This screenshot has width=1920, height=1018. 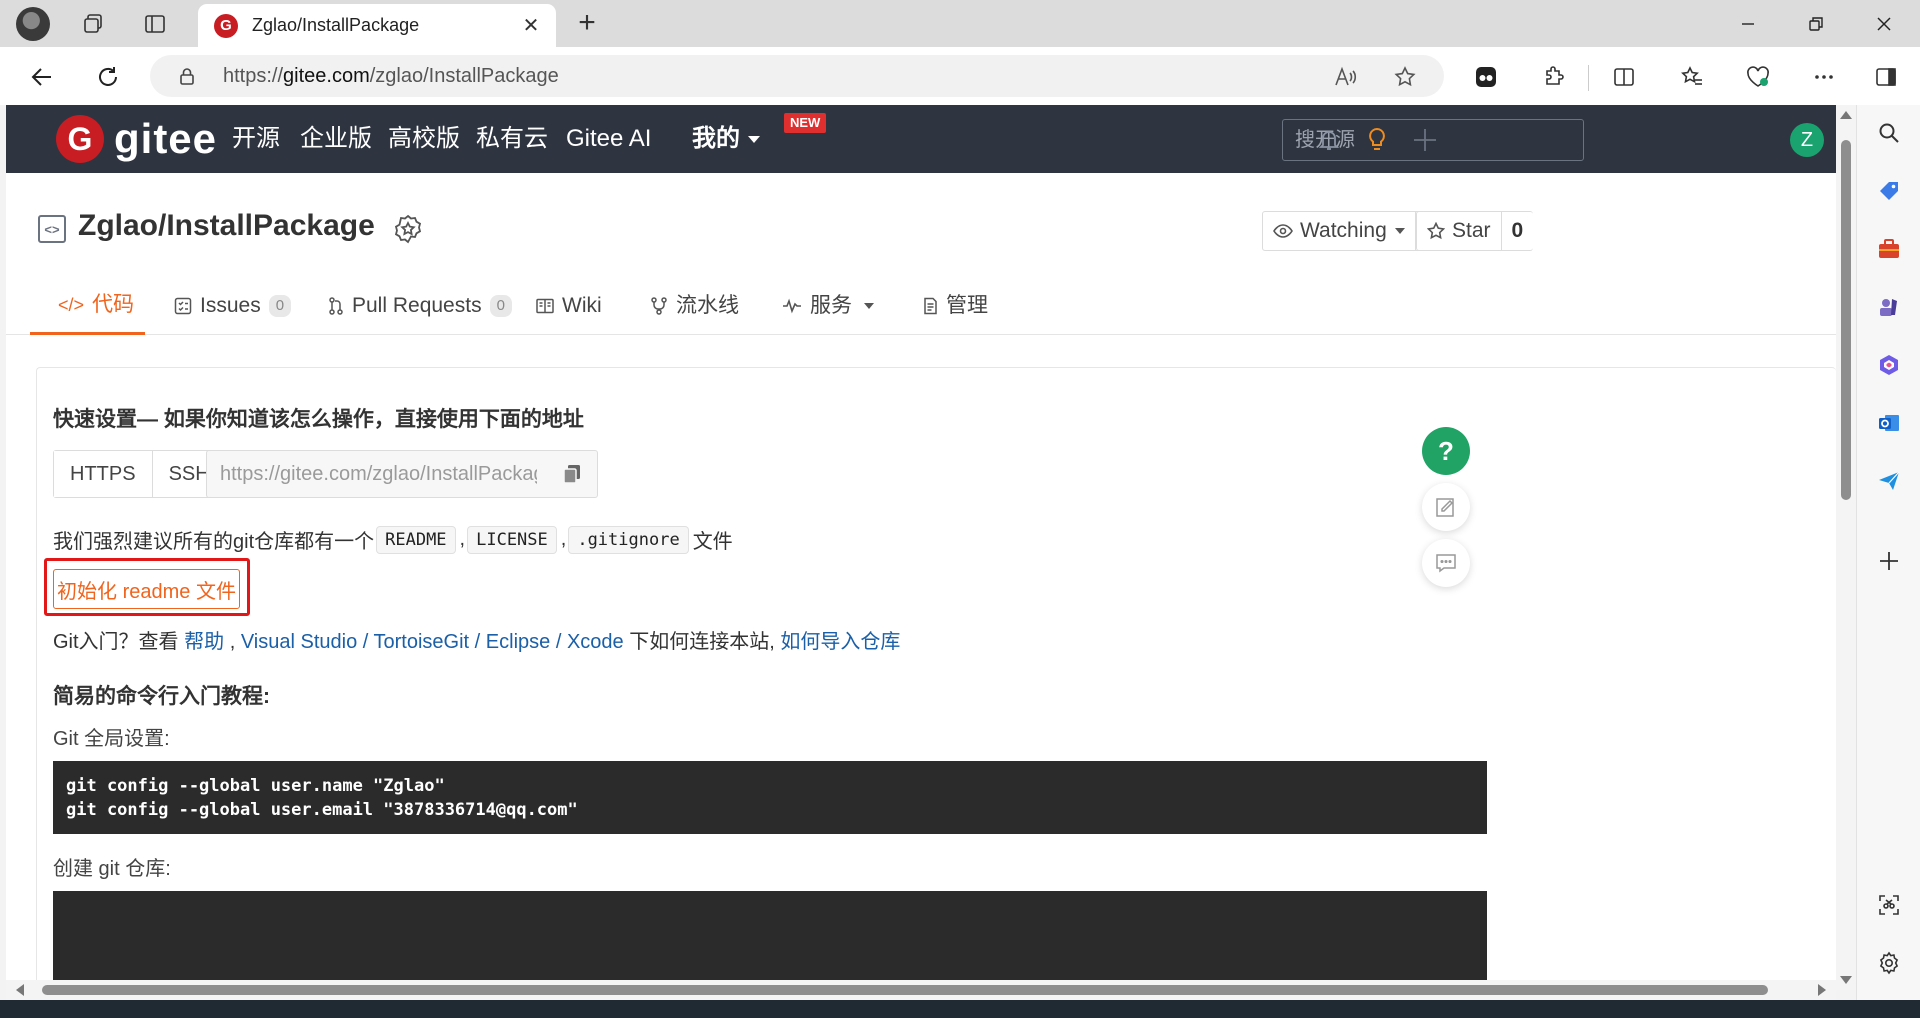 I want to click on url-text: https://gitee.com/zglao/InstallPackage, so click(x=391, y=76).